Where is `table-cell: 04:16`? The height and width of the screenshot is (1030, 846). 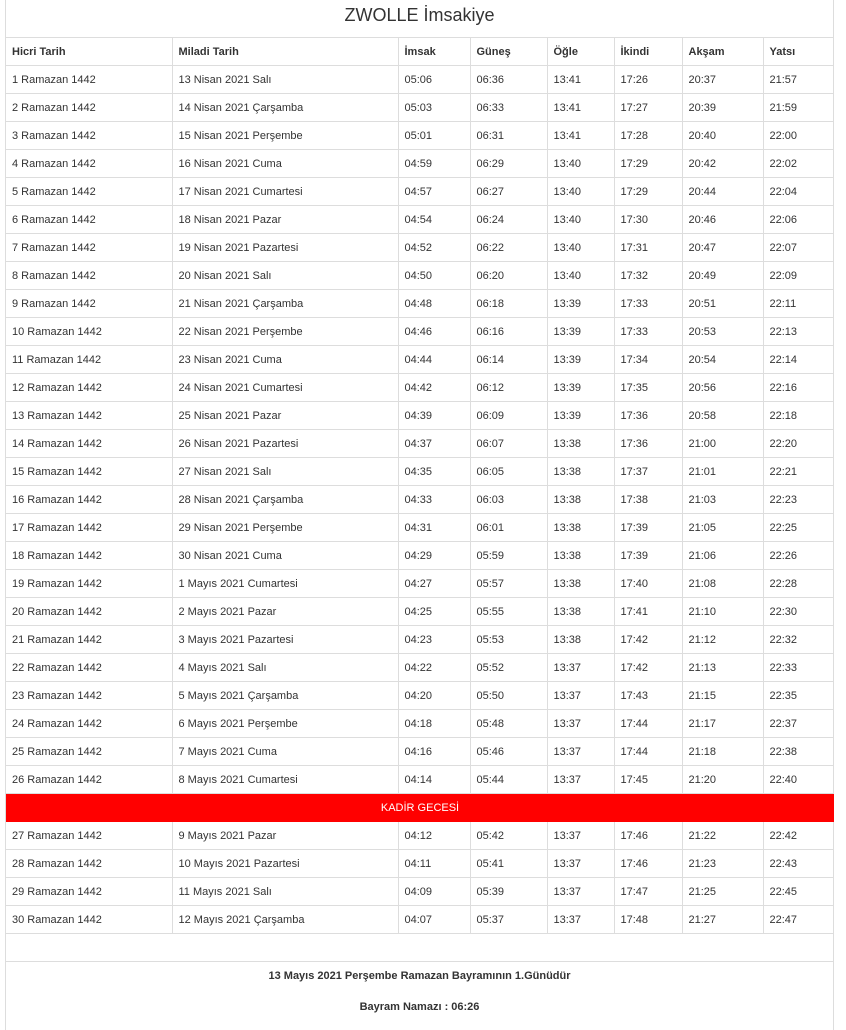 table-cell: 04:16 is located at coordinates (434, 751).